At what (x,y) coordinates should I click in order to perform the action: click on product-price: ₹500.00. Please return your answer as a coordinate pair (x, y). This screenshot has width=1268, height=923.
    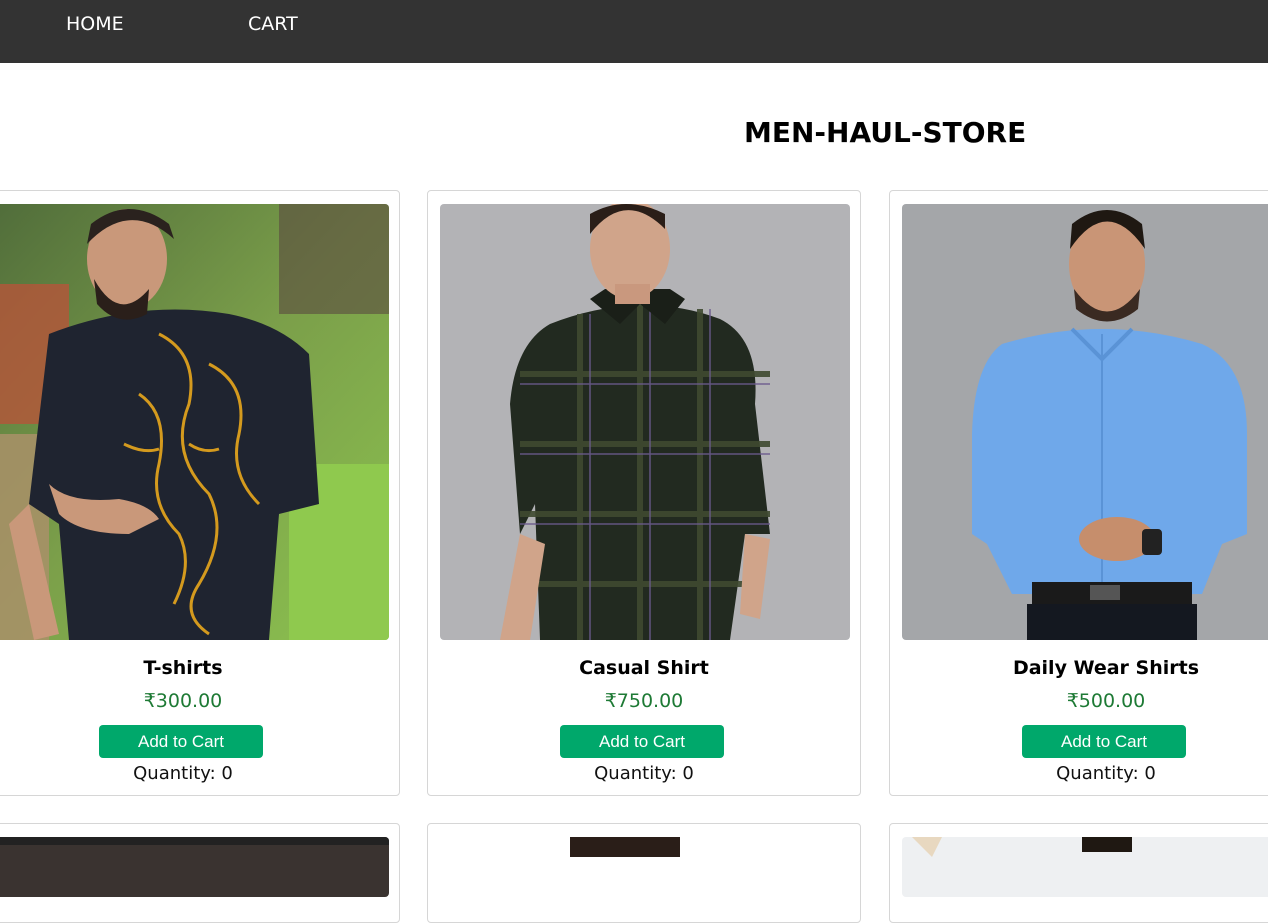
    Looking at the image, I should click on (1106, 701).